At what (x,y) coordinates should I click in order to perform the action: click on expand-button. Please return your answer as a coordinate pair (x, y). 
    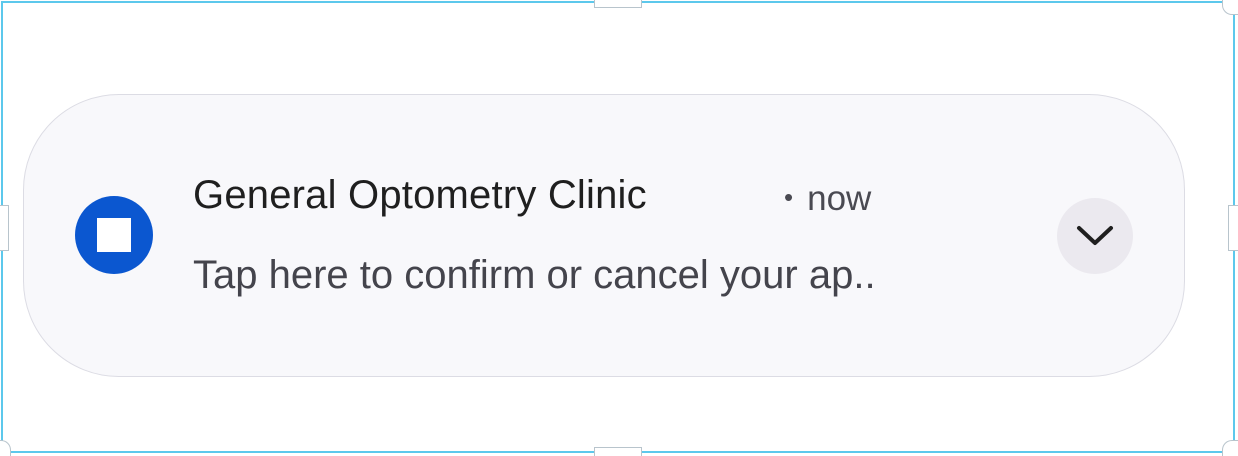
    Looking at the image, I should click on (1095, 236).